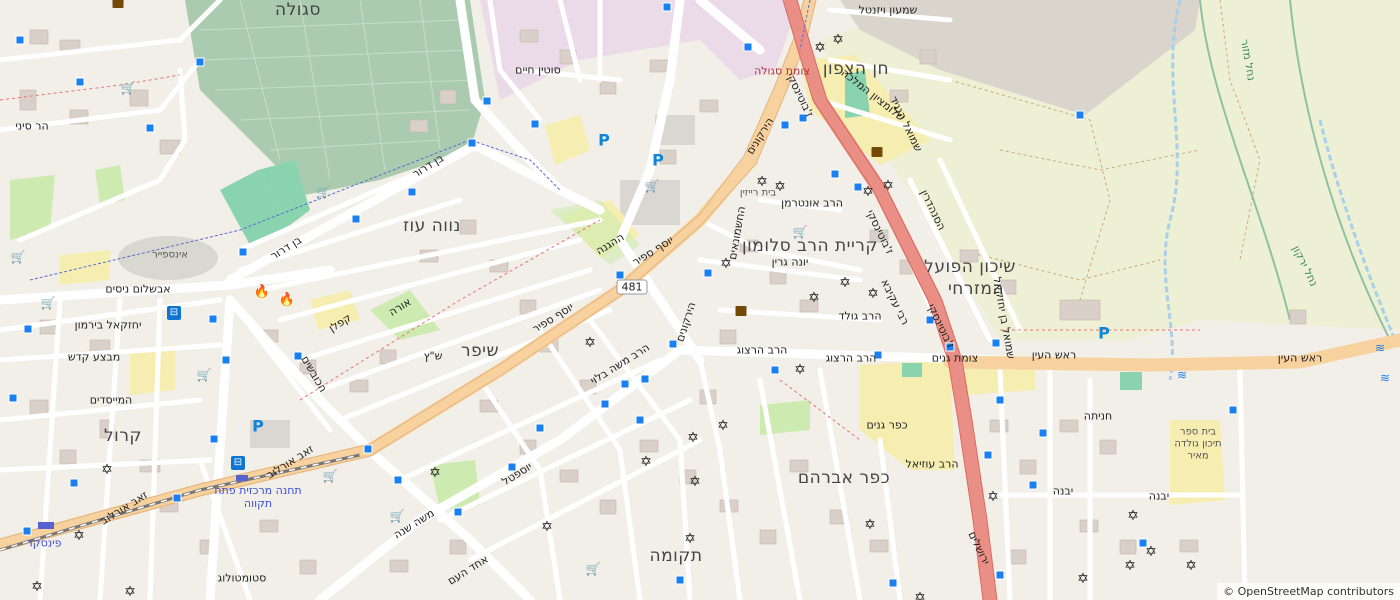 This screenshot has height=600, width=1400. I want to click on neighborhood-label: תקומה, so click(676, 556).